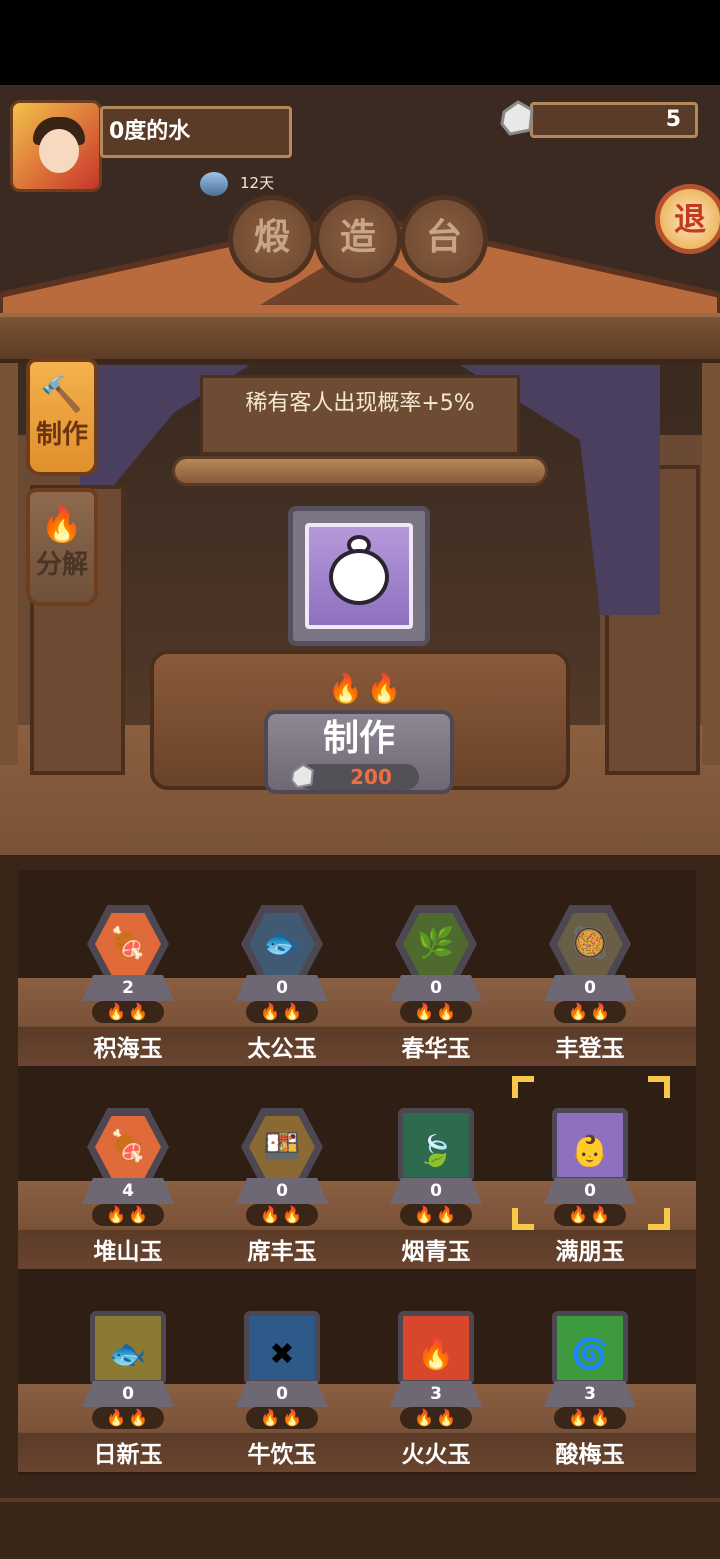 The width and height of the screenshot is (720, 1559). I want to click on title-char-3: 台, so click(444, 239).